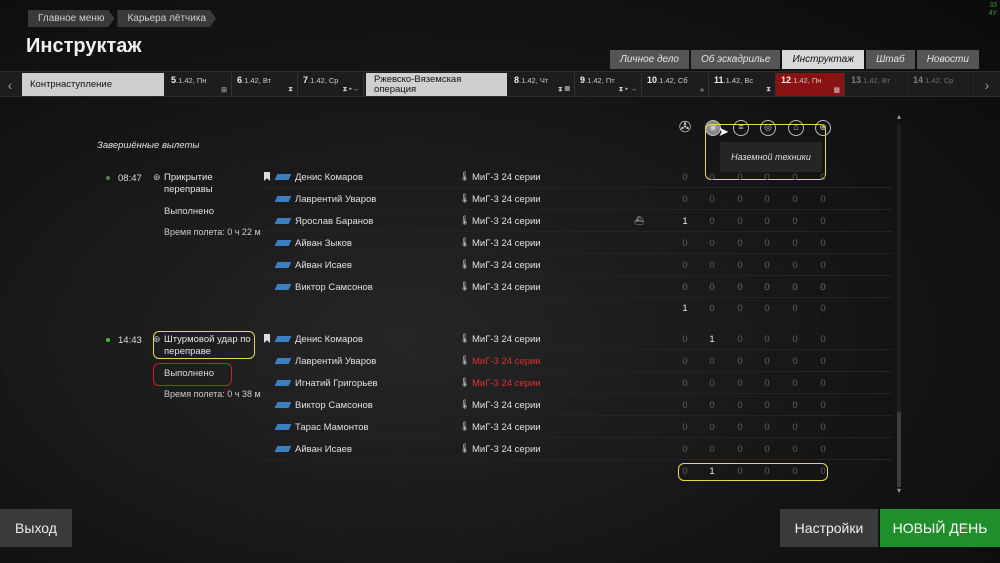 The image size is (1000, 563). I want to click on day-event-icon: ⊞, so click(224, 90).